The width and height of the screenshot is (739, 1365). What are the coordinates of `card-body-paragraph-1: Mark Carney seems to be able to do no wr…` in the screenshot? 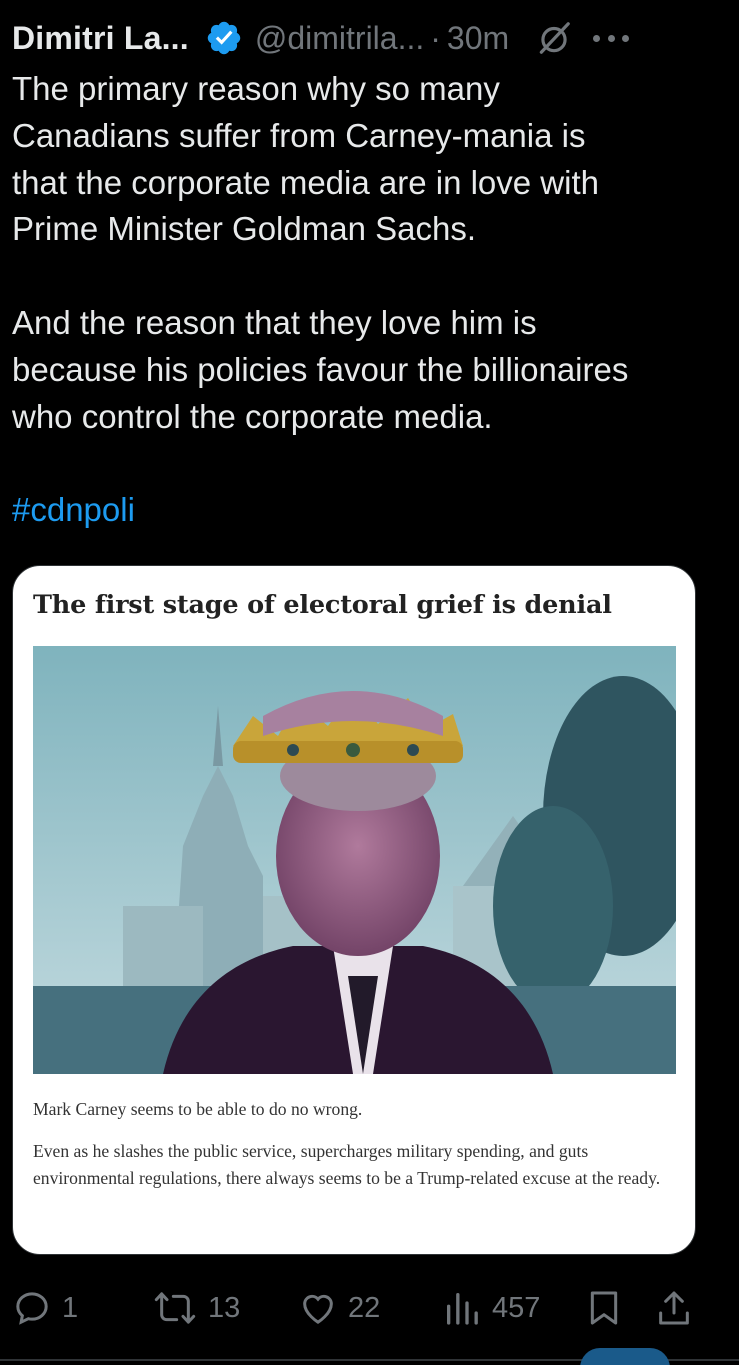 It's located at (198, 1109).